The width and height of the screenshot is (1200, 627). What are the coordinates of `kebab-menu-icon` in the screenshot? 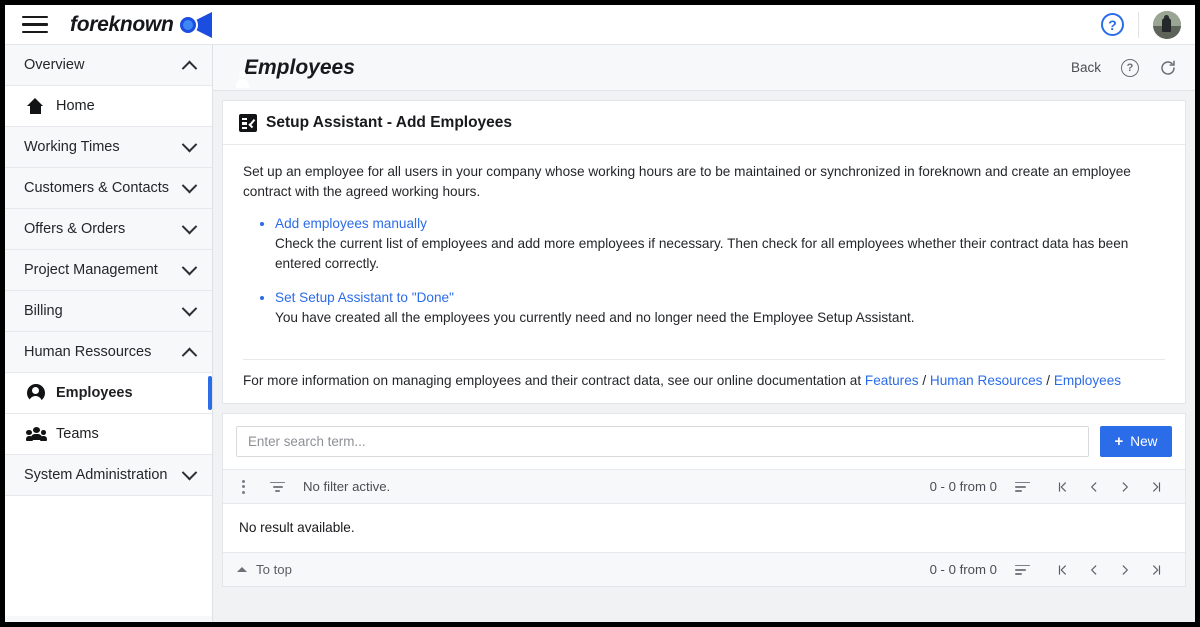 It's located at (243, 486).